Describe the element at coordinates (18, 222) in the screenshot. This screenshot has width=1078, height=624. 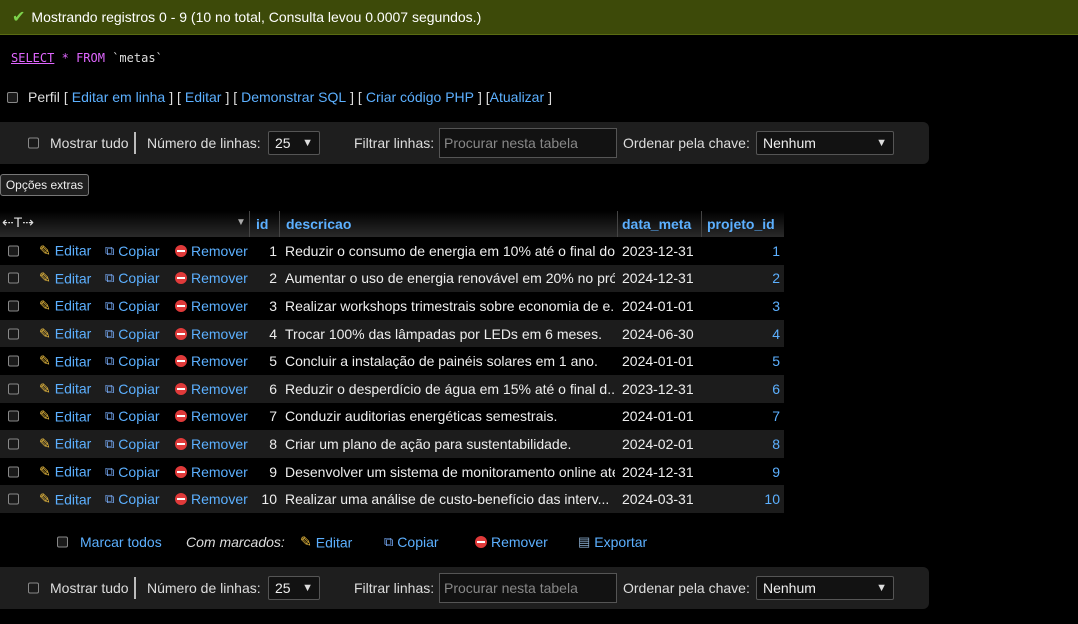
I see `column-resize-arrows-icon: ⇠T⇢` at that location.